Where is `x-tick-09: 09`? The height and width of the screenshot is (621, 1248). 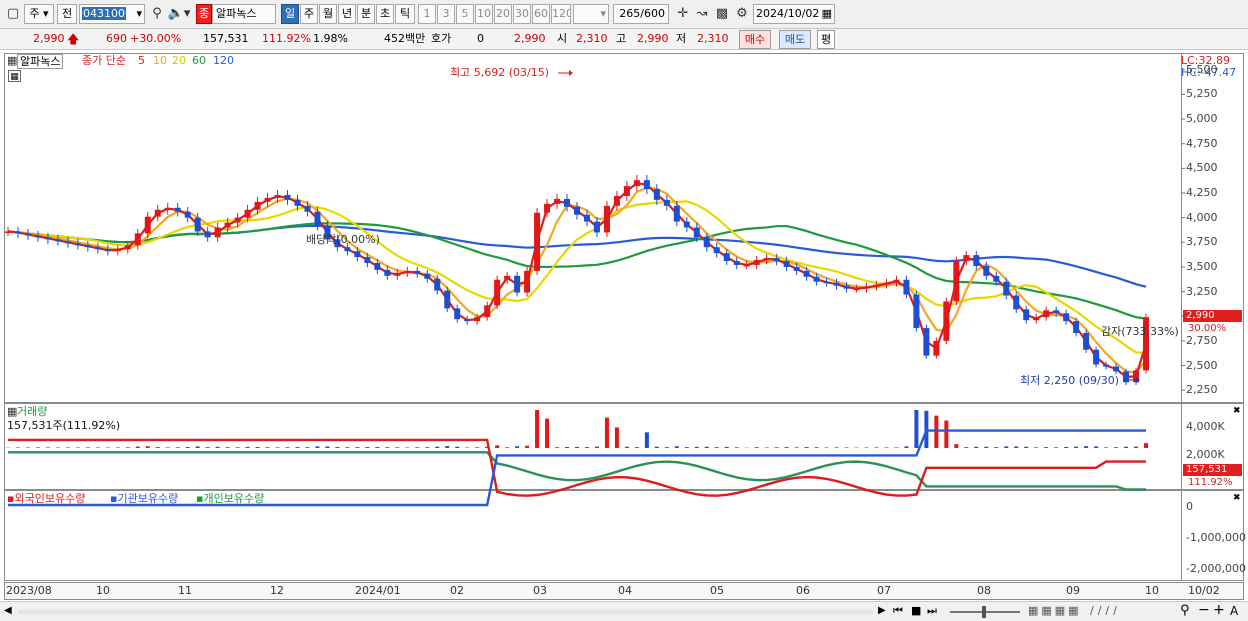
x-tick-09: 09 is located at coordinates (1073, 590).